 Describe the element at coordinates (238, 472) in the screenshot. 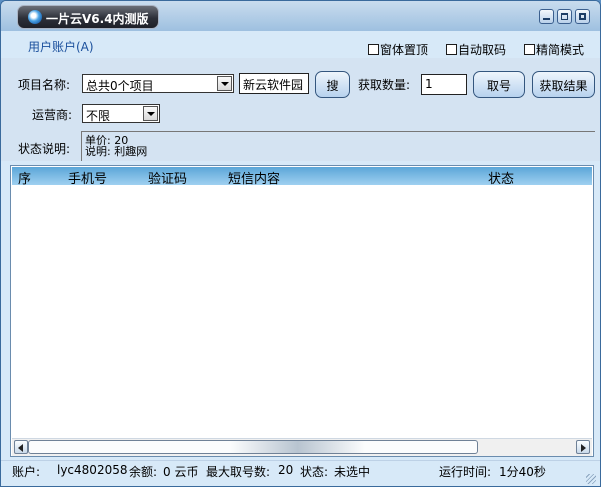

I see `max-count-label: 最大取号数:` at that location.